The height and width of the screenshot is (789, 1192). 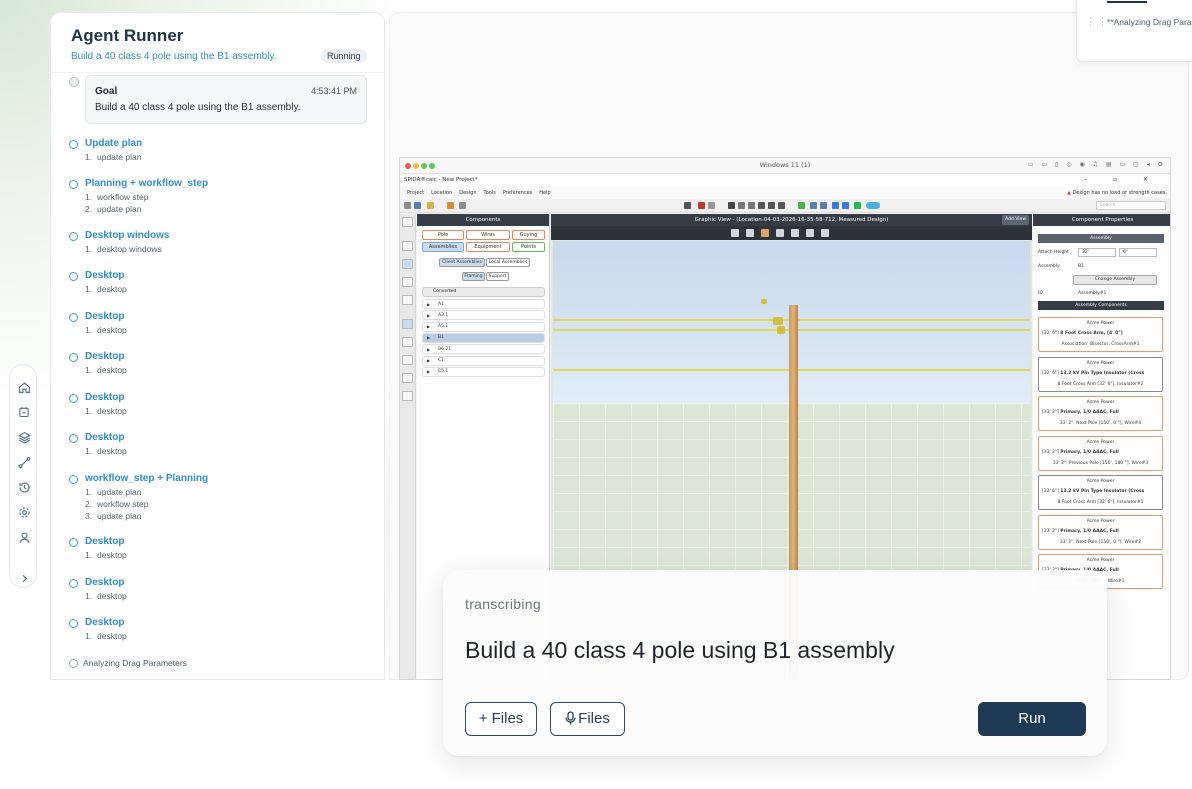 I want to click on graphic-view-tools, so click(x=791, y=233).